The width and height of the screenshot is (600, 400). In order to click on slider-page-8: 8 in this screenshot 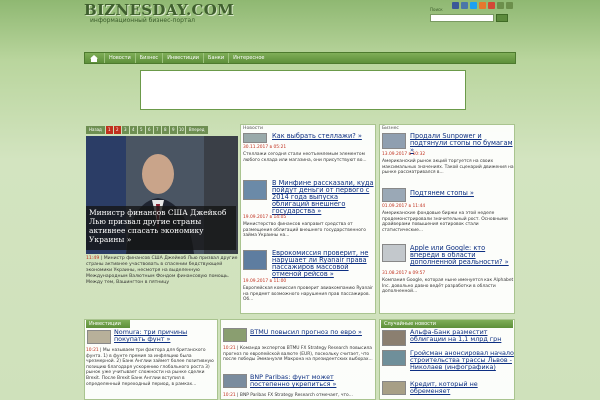, I will do `click(165, 130)`.